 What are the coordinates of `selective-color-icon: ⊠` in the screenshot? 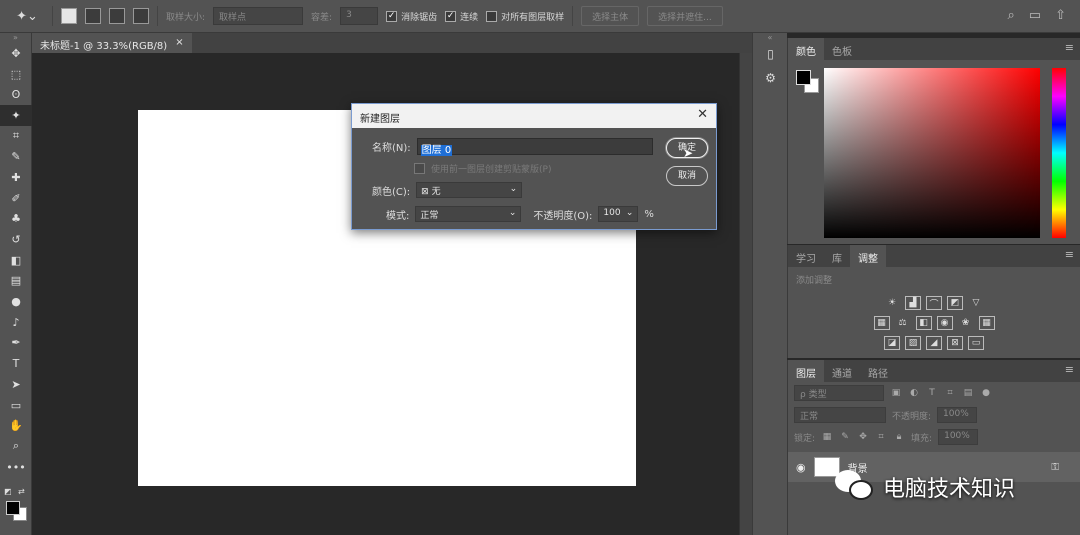 It's located at (955, 343).